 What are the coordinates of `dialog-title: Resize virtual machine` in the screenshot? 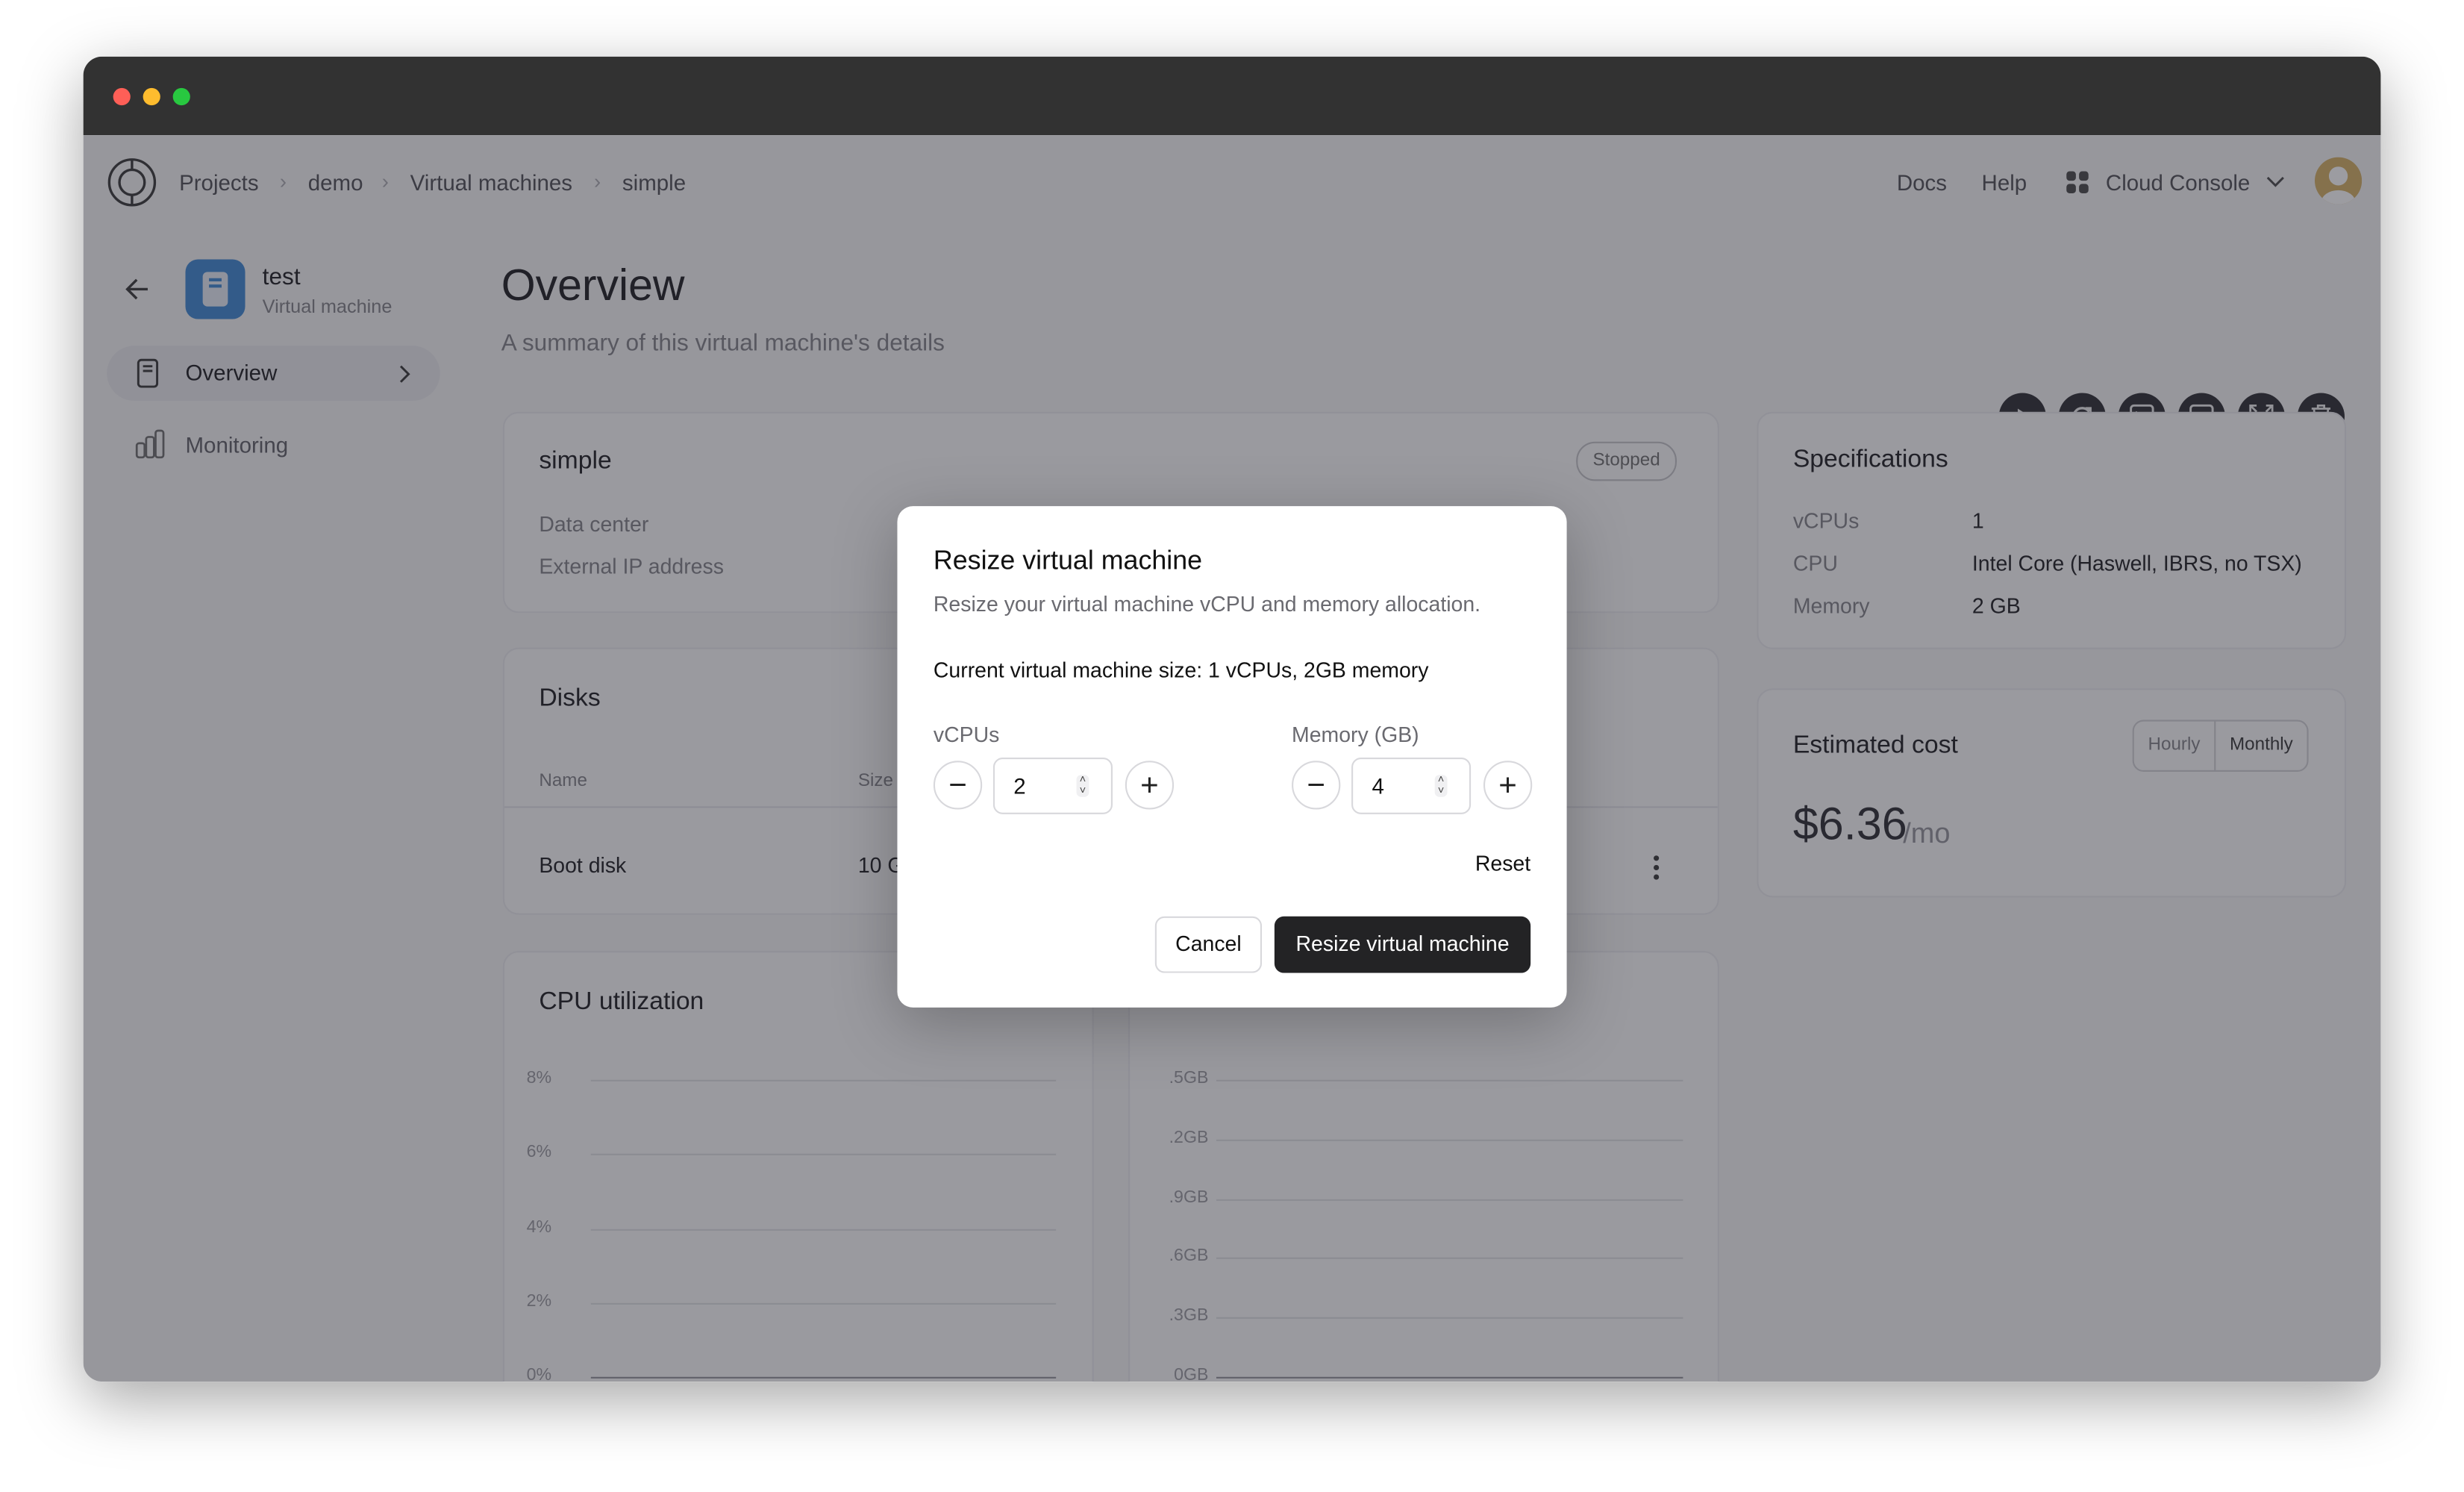 It's located at (1068, 560).